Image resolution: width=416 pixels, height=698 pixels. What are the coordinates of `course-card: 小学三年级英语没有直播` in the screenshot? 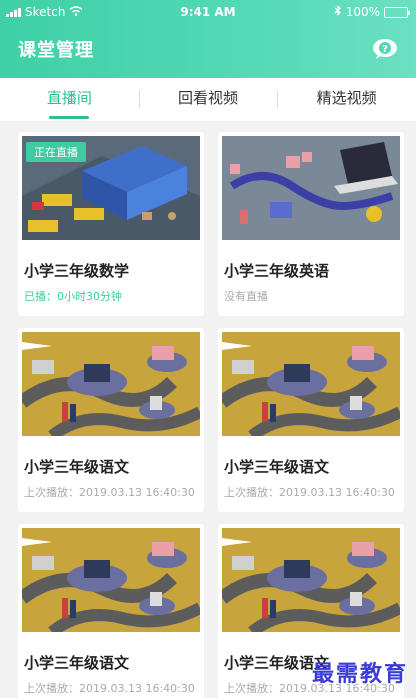 It's located at (311, 224).